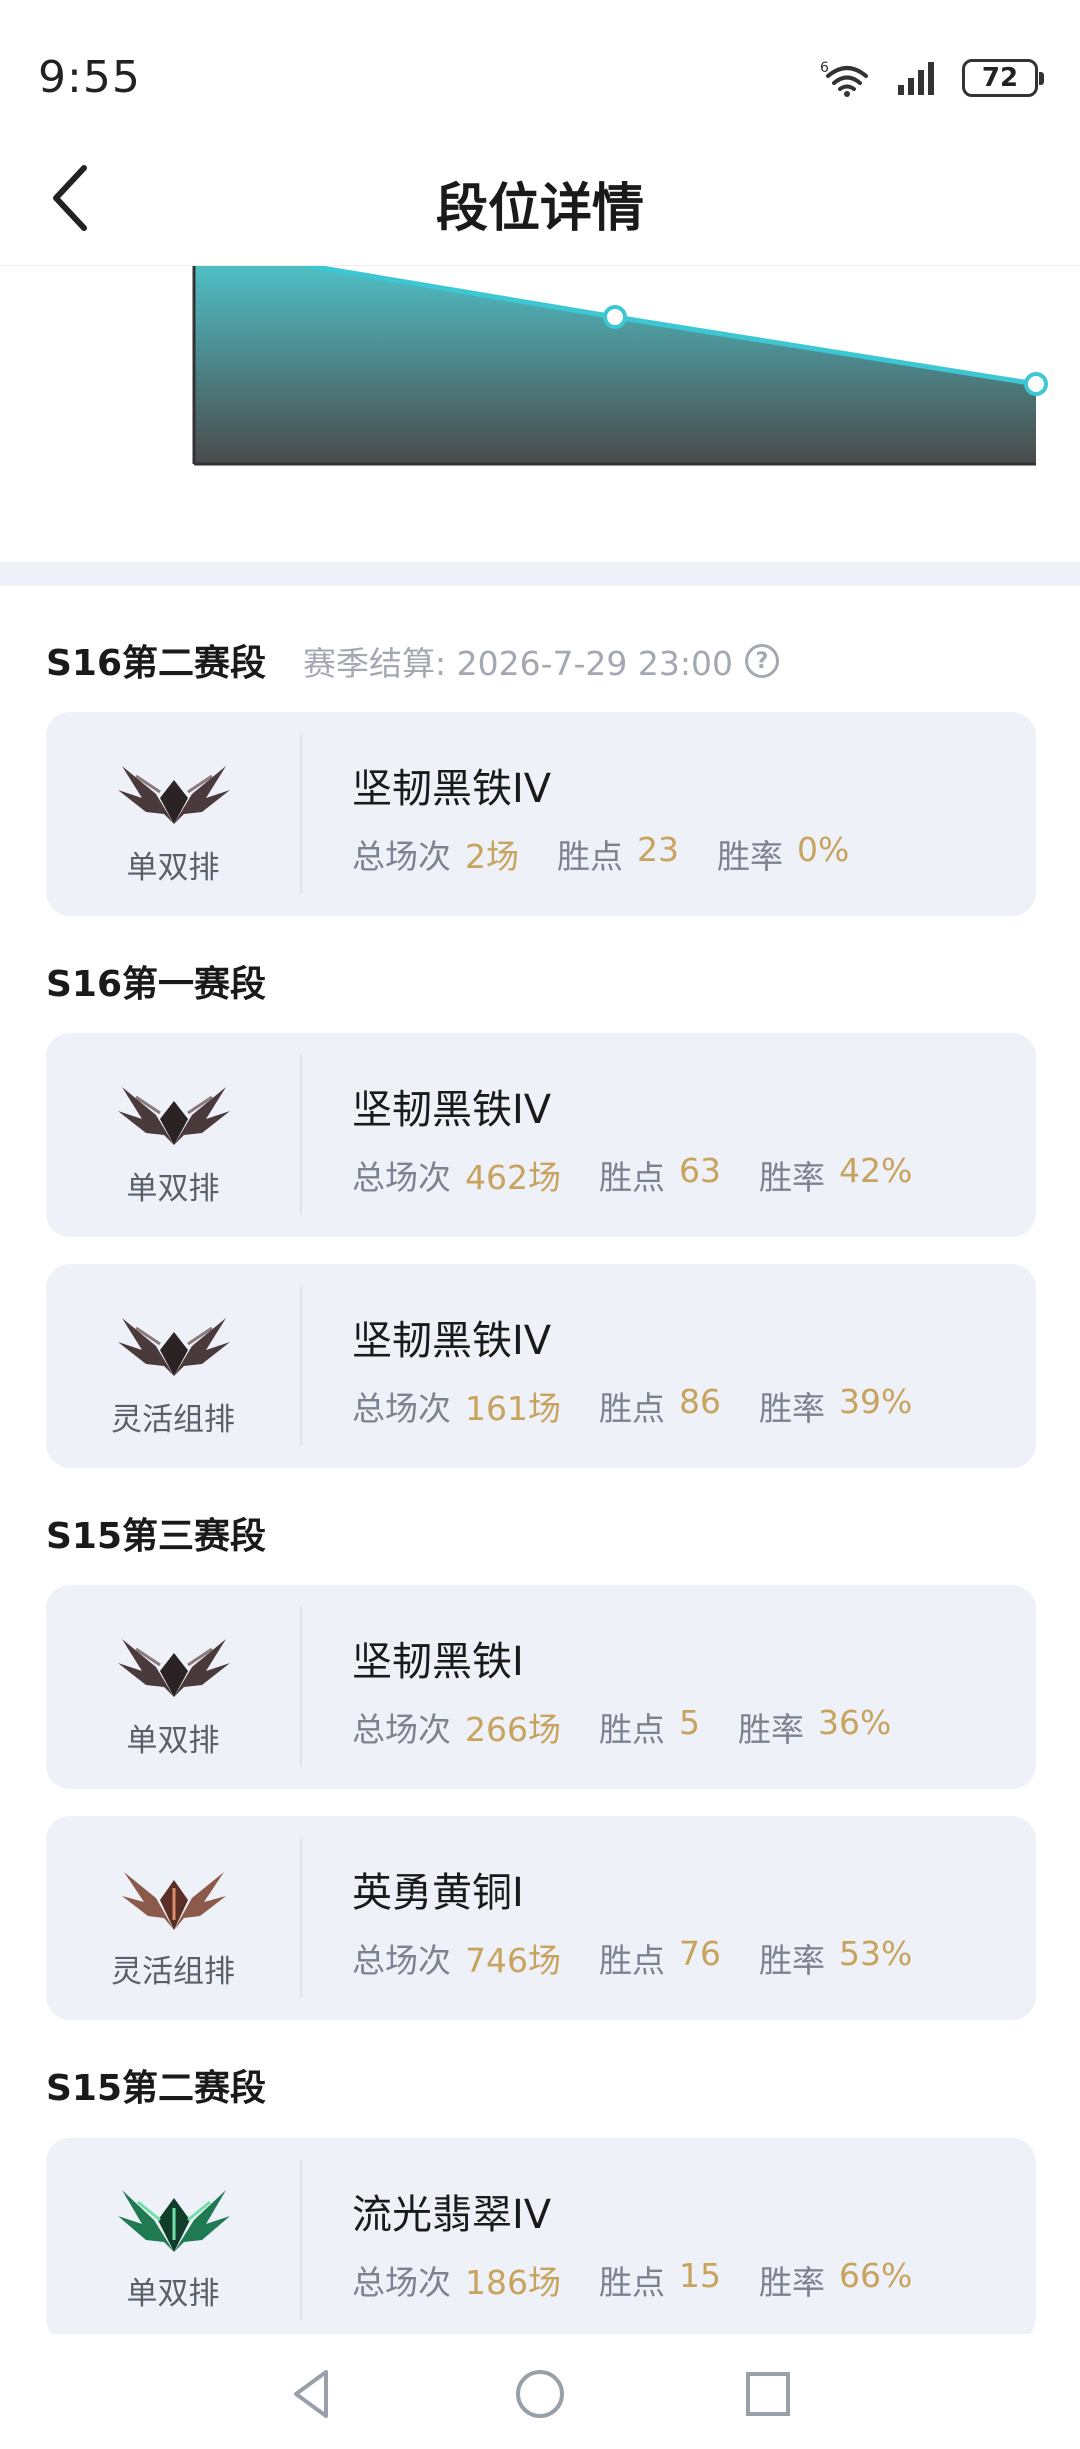  I want to click on rank-trend-chart, so click(540, 412).